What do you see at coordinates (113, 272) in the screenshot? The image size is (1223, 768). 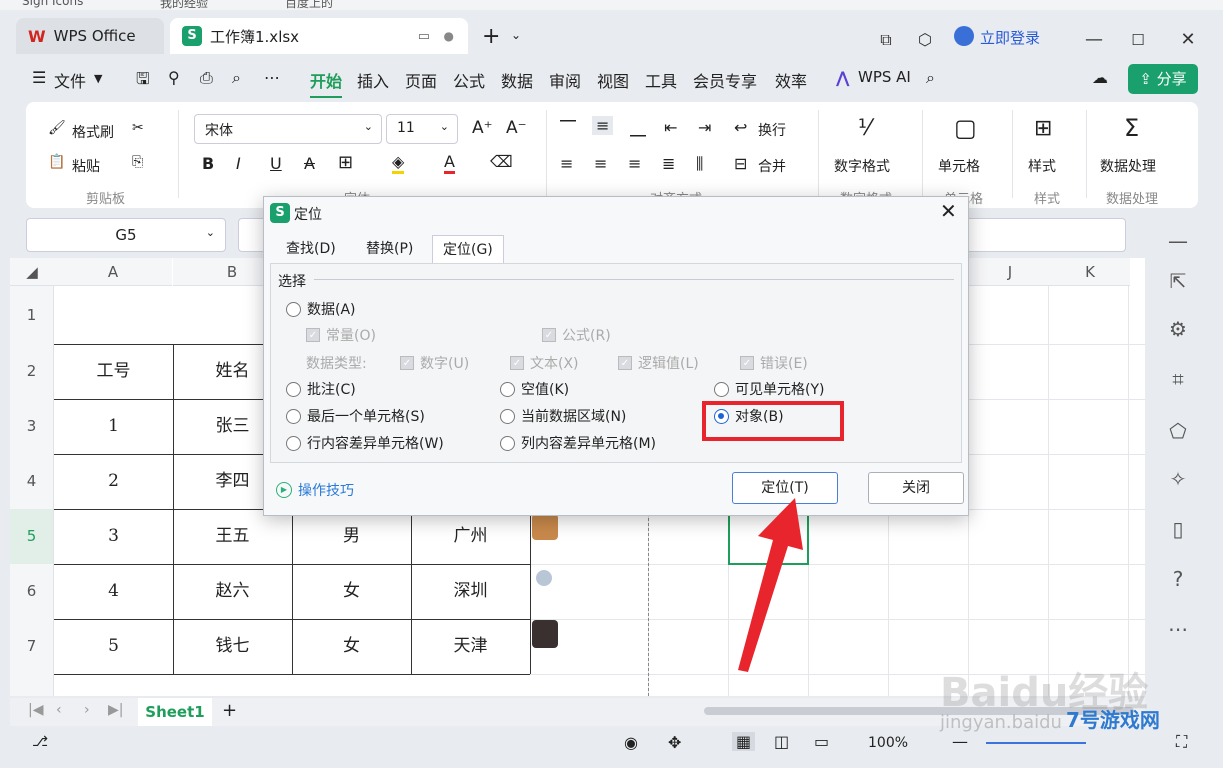 I see `column-header: A` at bounding box center [113, 272].